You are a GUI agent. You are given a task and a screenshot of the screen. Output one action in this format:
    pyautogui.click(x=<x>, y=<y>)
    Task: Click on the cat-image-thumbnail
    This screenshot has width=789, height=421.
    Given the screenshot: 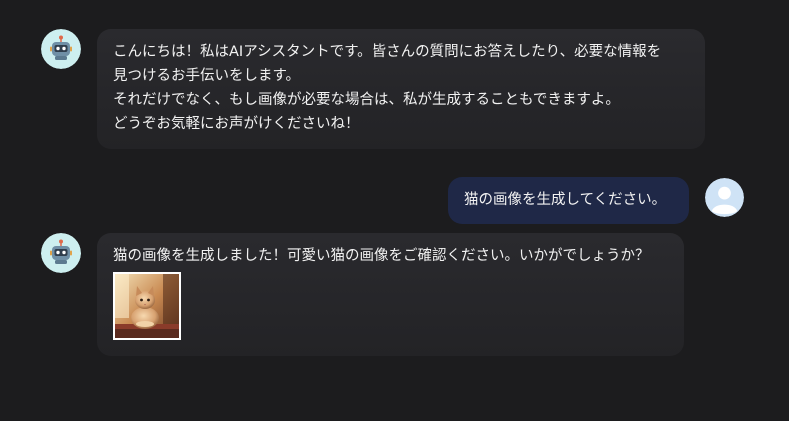 What is the action you would take?
    pyautogui.click(x=147, y=306)
    